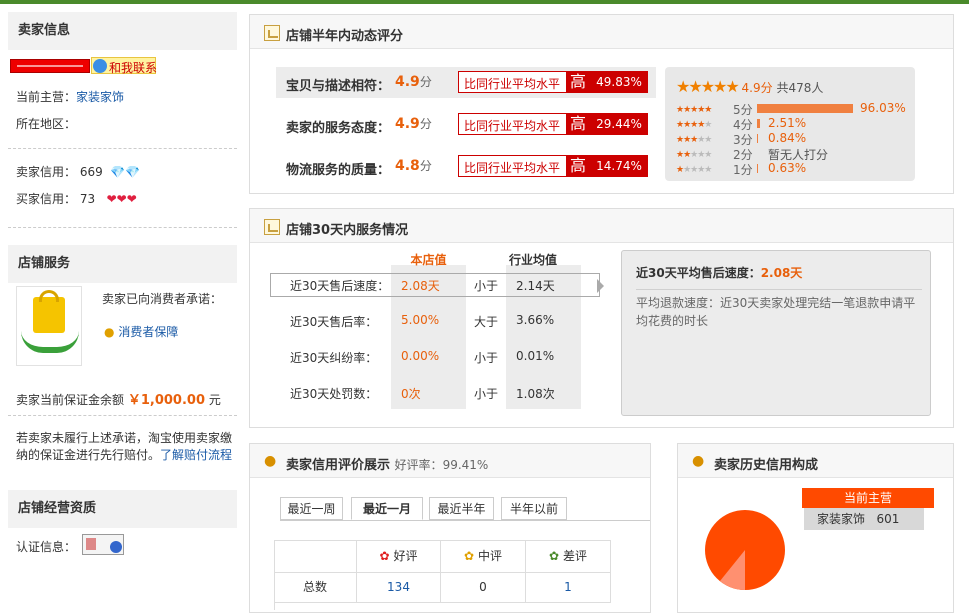 The width and height of the screenshot is (969, 613). What do you see at coordinates (399, 556) in the screenshot?
I see `header-good: ✿ 好评` at bounding box center [399, 556].